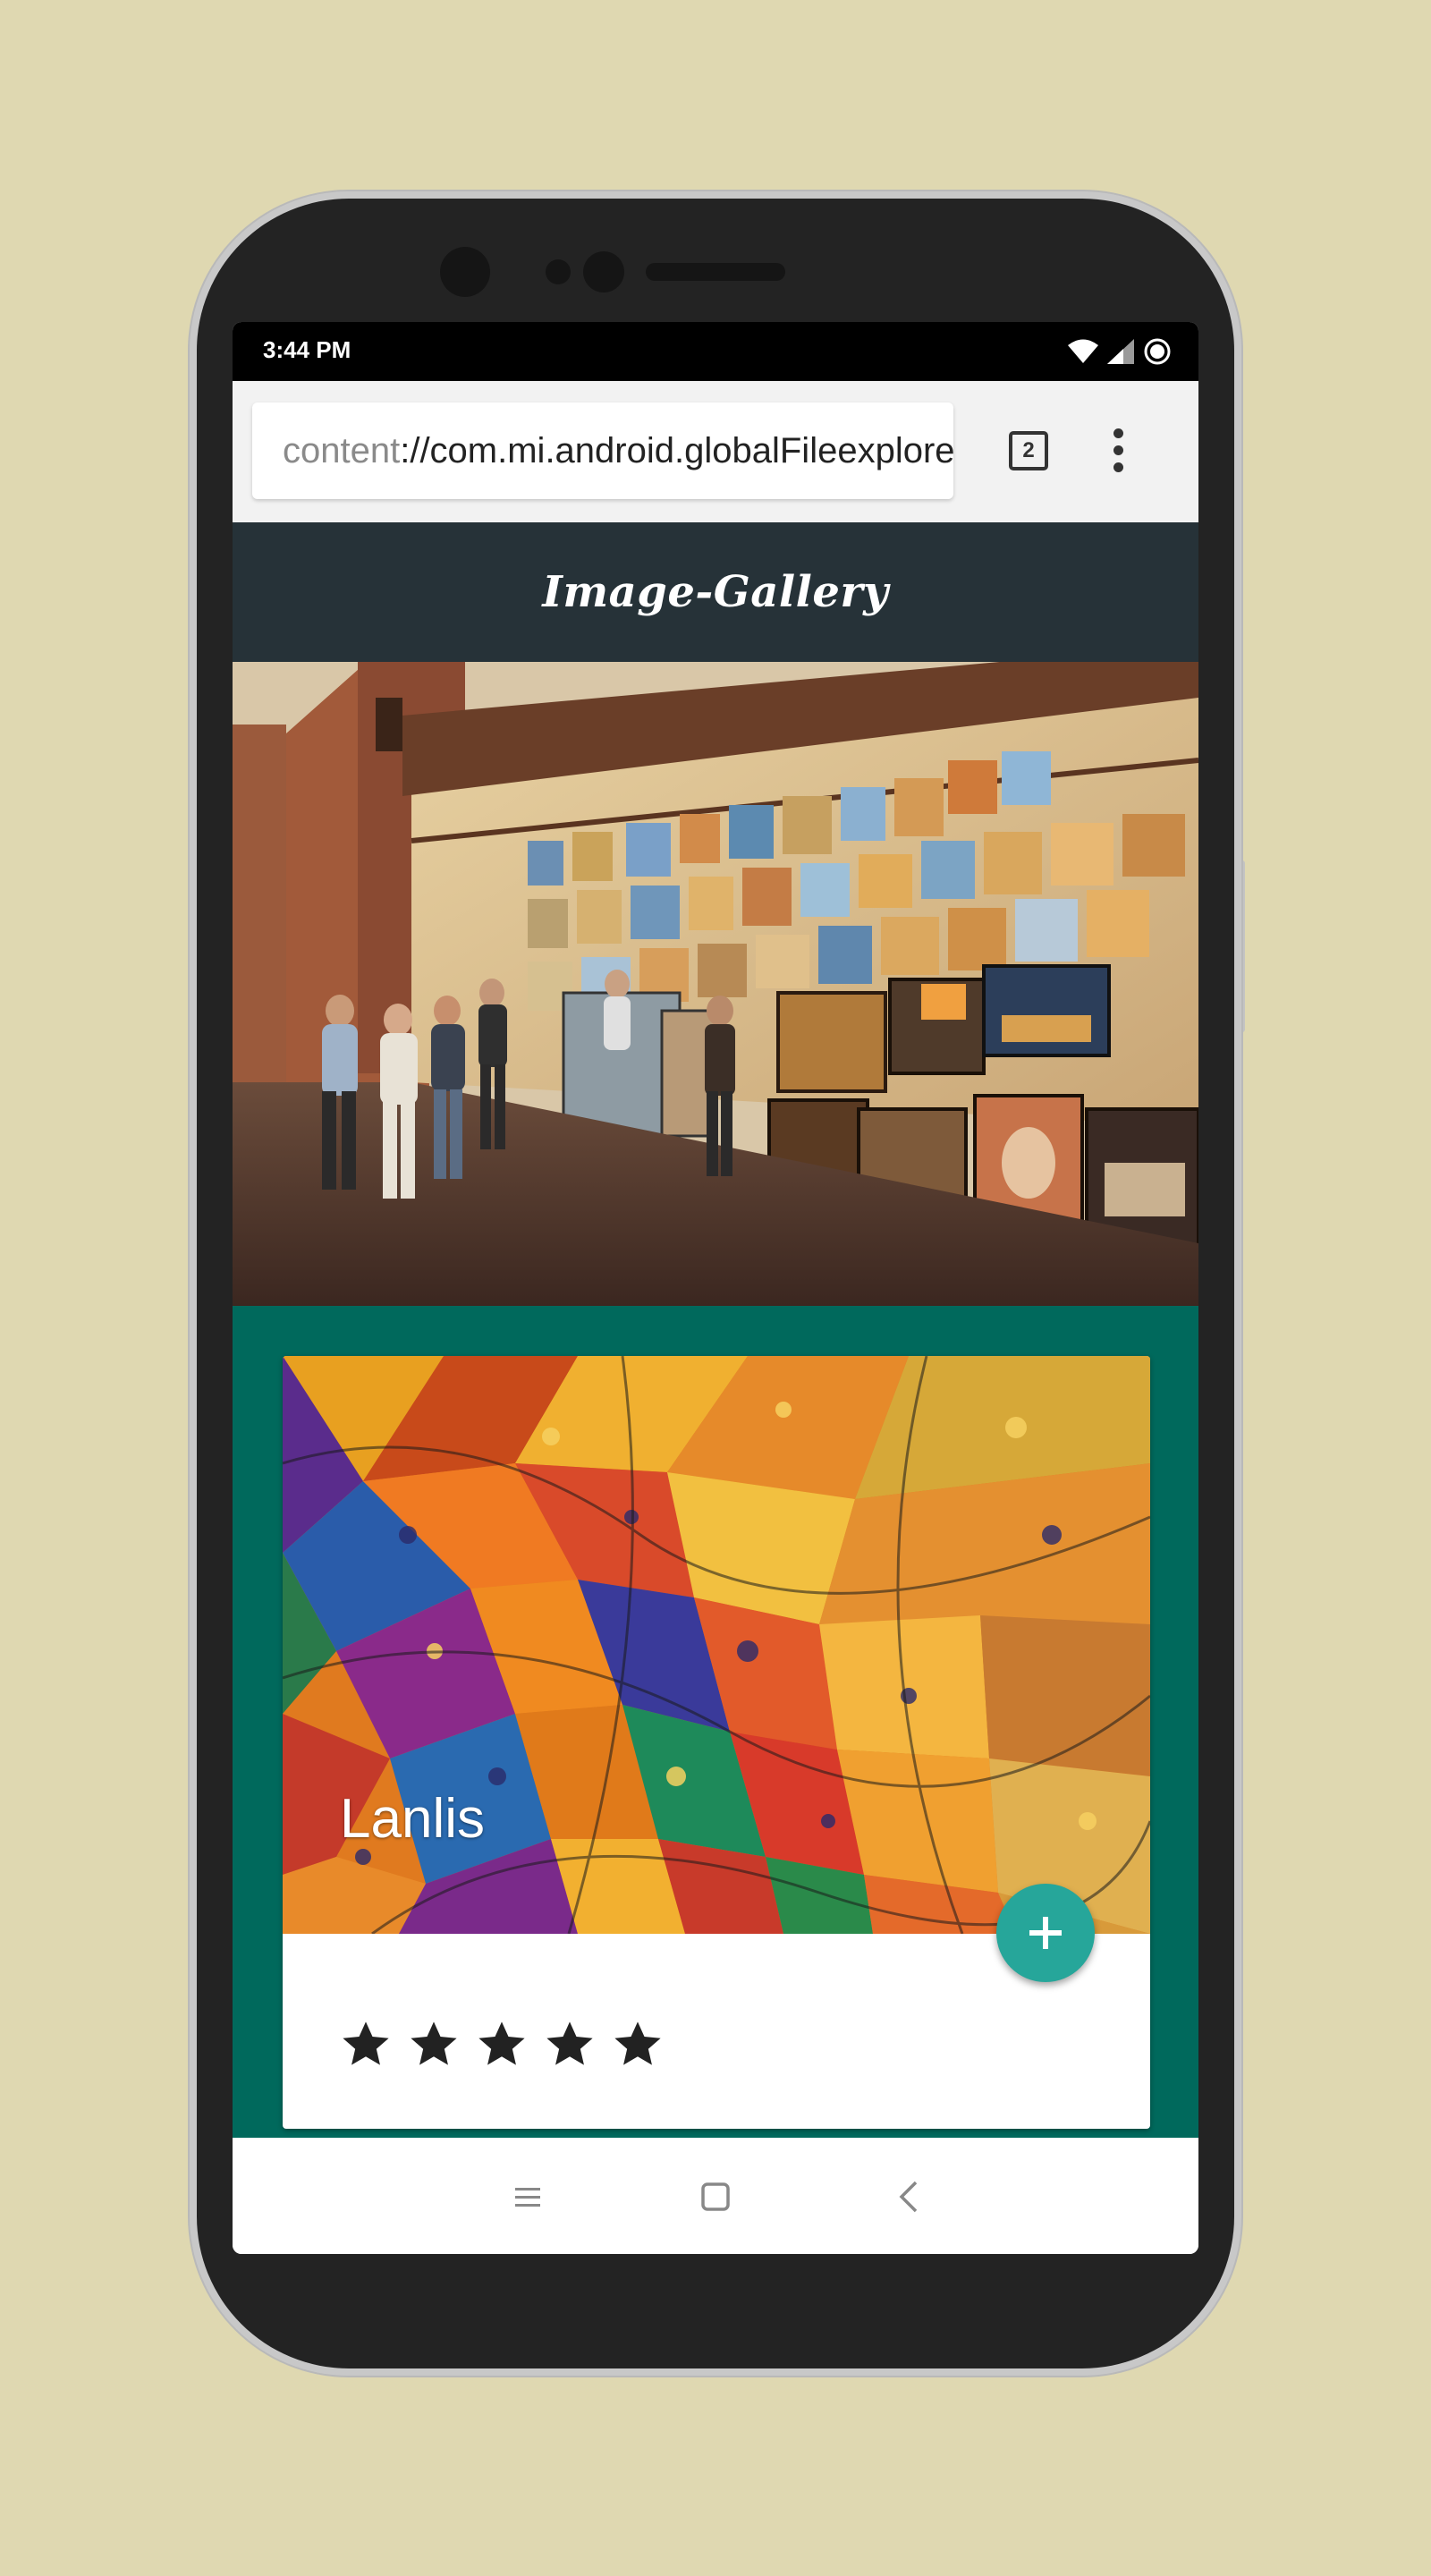 The image size is (1431, 2576). I want to click on proximity-sensor, so click(558, 271).